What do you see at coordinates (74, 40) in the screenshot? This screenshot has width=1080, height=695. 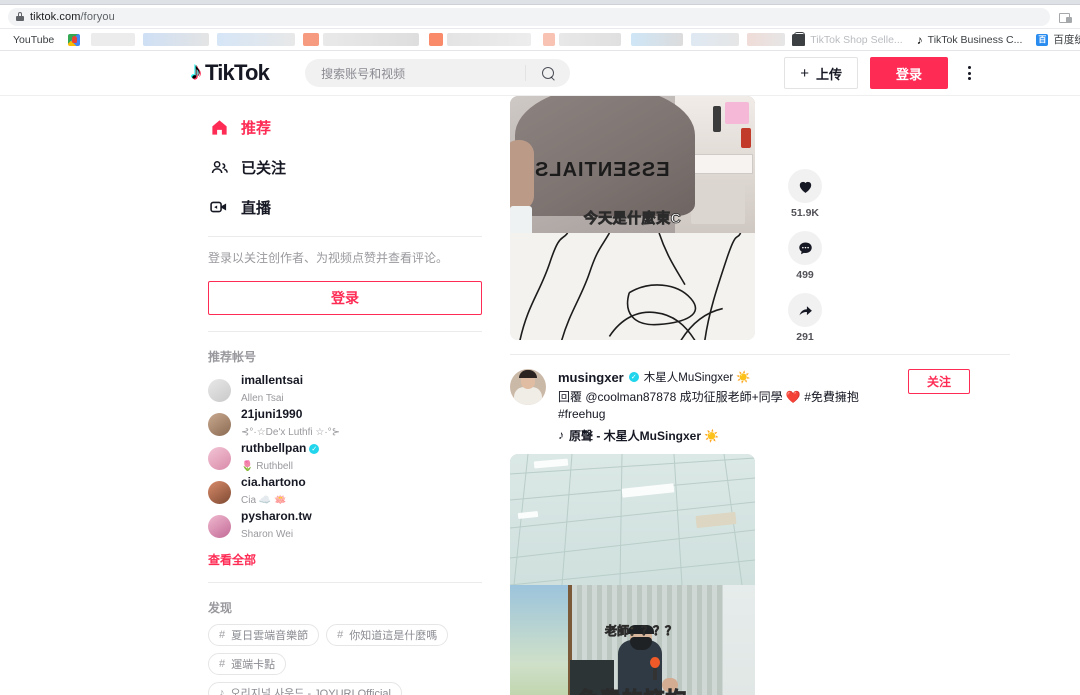 I see `bookmark-gmaps` at bounding box center [74, 40].